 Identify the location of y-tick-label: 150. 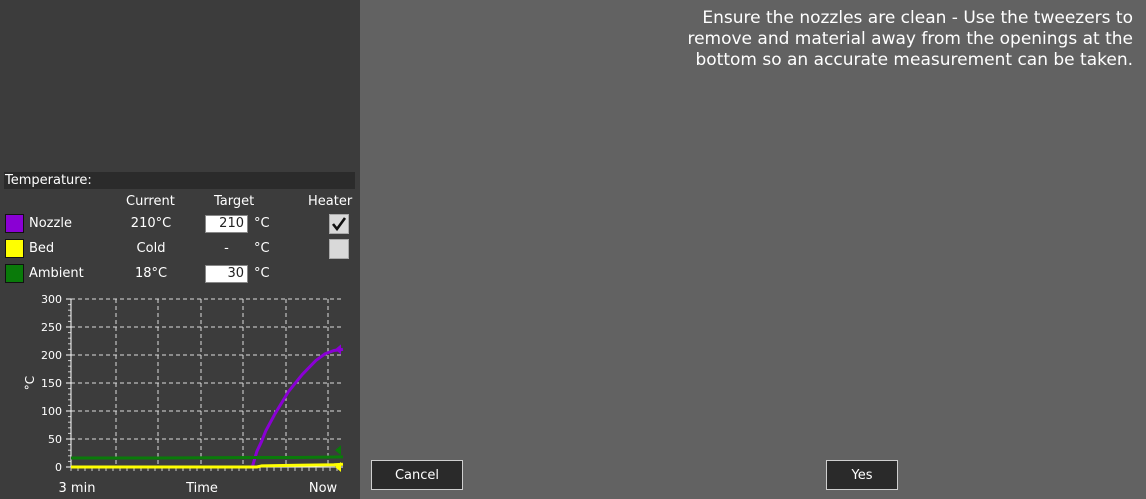
(51, 383).